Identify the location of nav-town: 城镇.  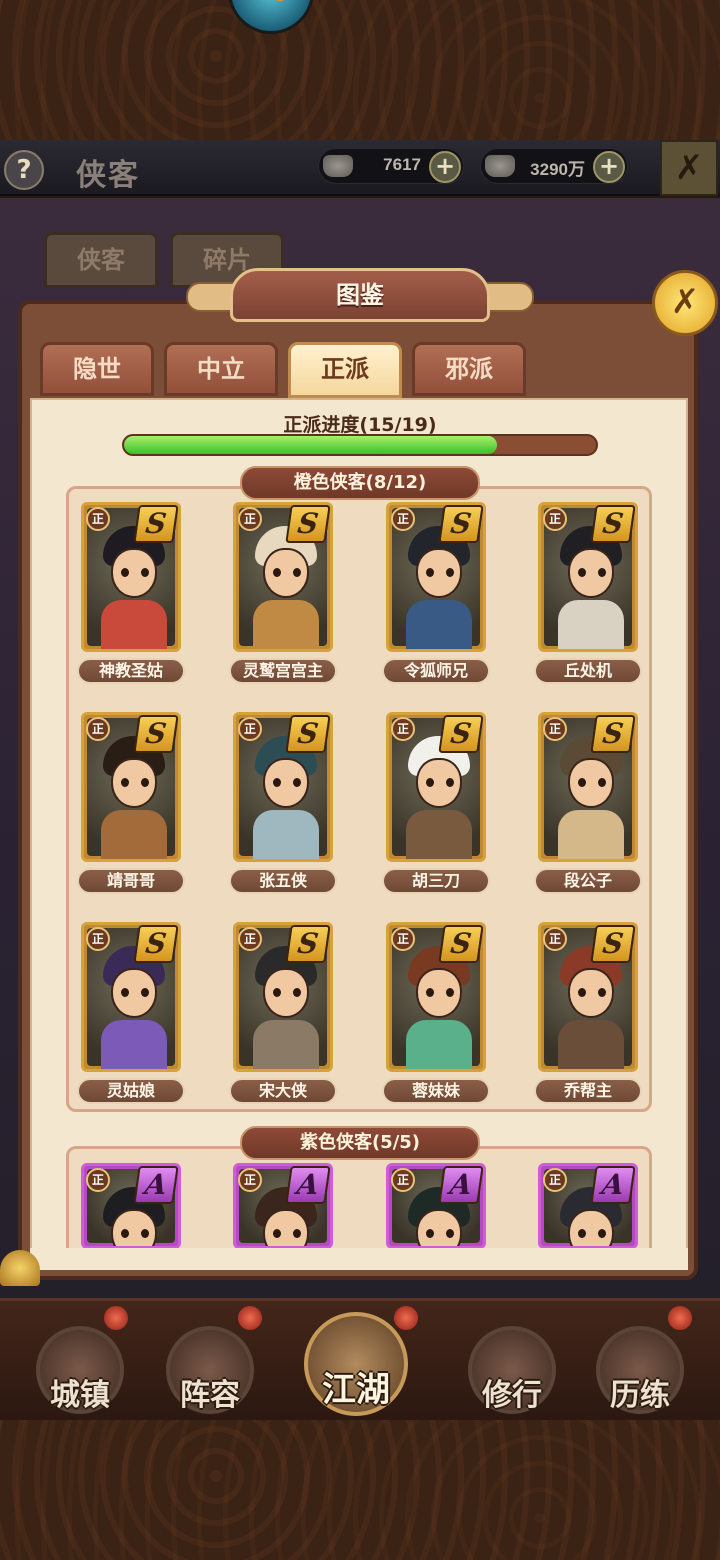
(80, 1368).